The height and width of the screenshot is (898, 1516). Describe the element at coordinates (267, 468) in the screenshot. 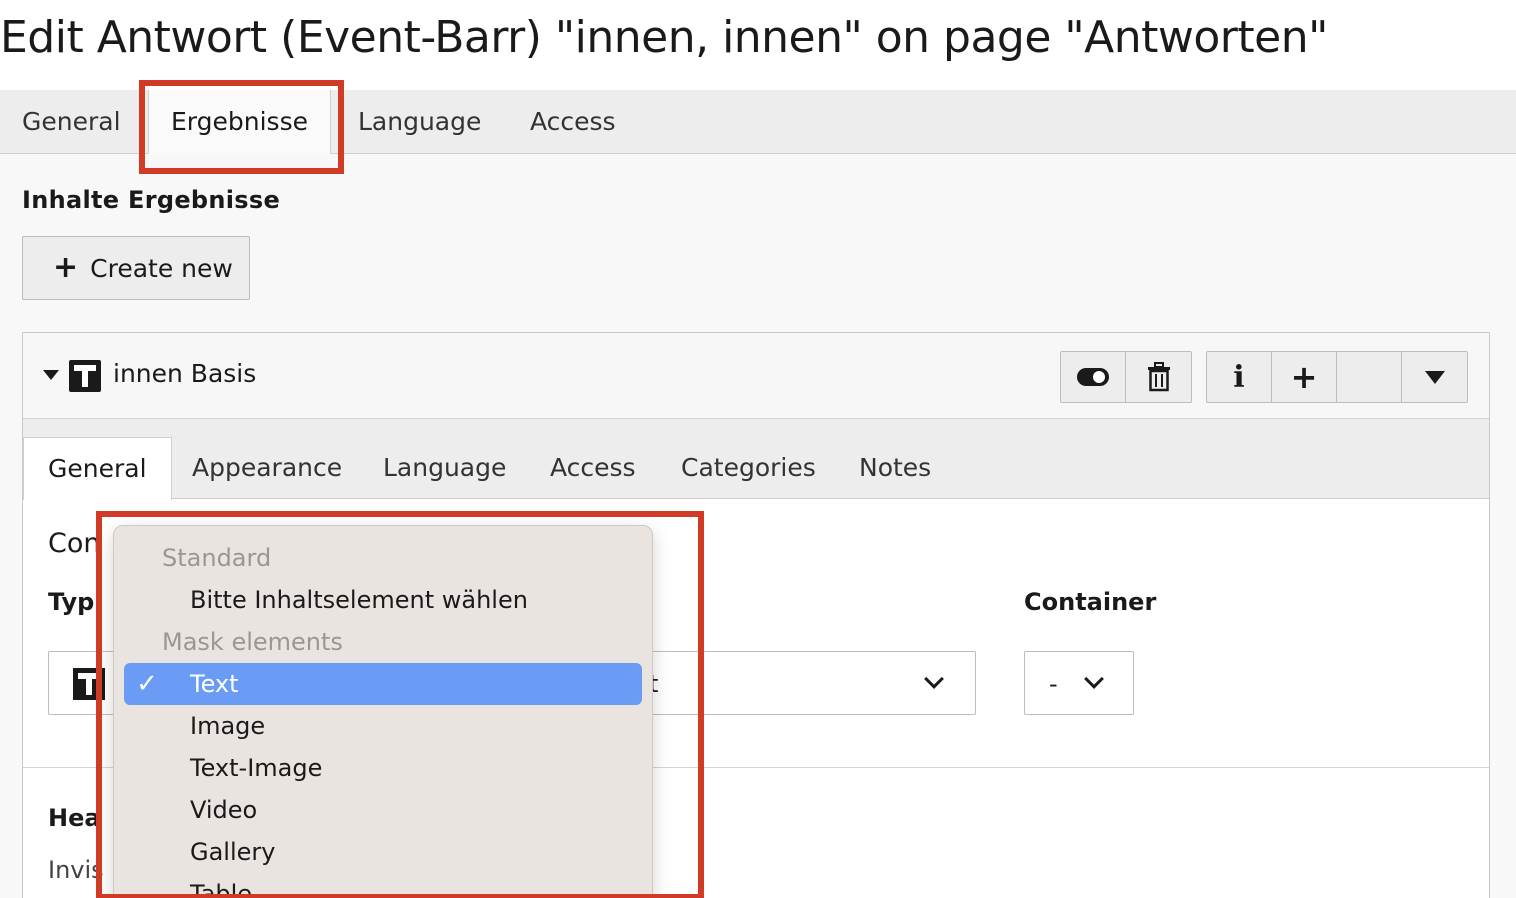

I see `inner-tab-appearance: Appearance` at that location.